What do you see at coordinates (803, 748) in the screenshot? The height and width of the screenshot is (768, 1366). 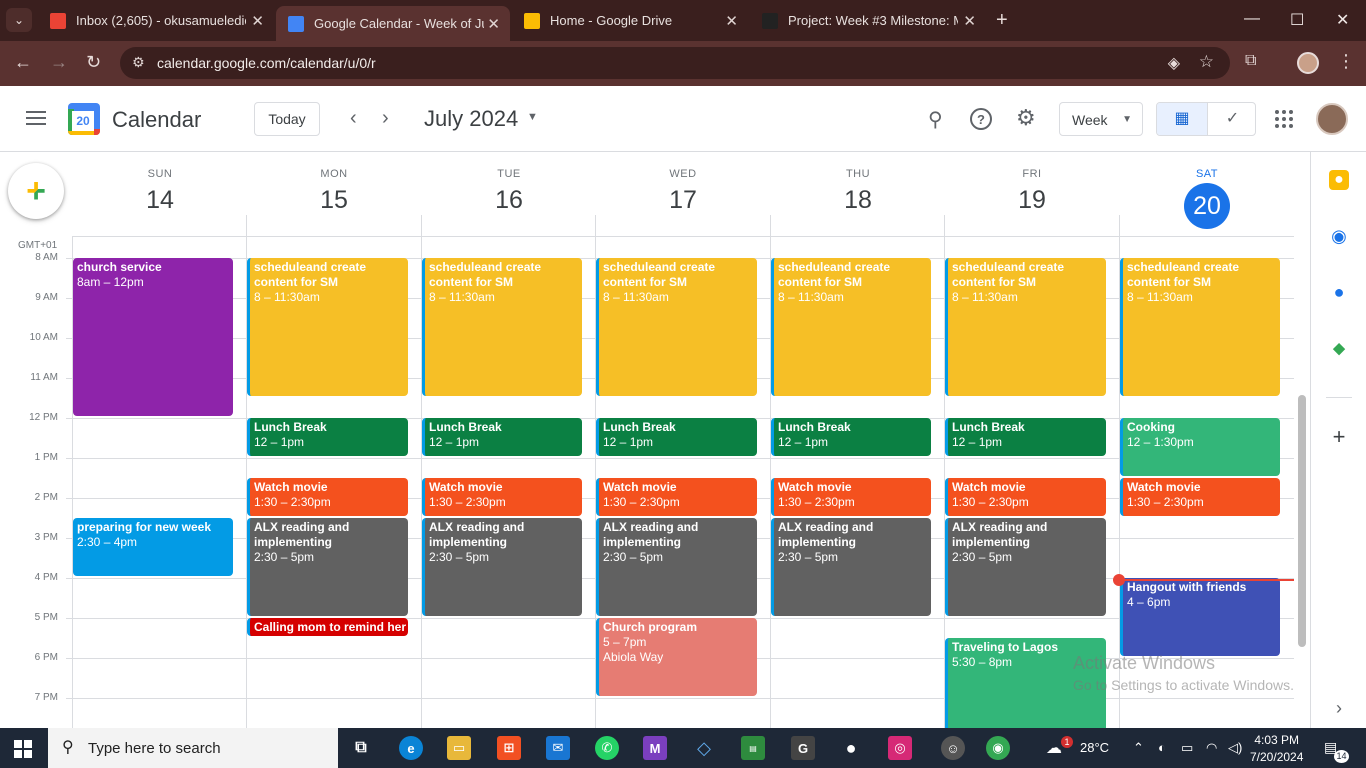 I see `g-app-icon: G` at bounding box center [803, 748].